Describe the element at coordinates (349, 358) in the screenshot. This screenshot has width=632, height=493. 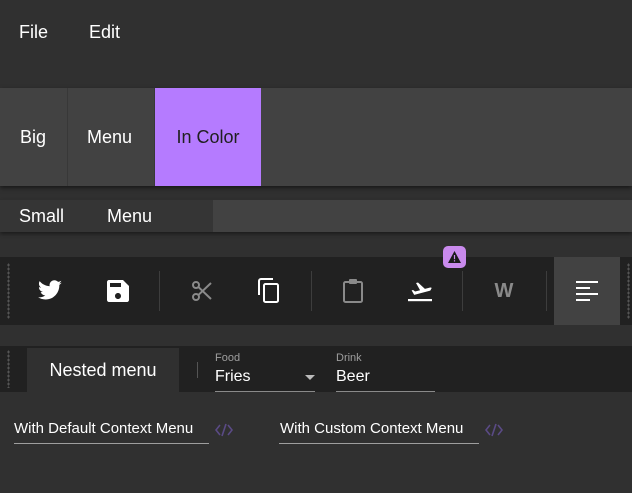
I see `drink-label: Drink` at that location.